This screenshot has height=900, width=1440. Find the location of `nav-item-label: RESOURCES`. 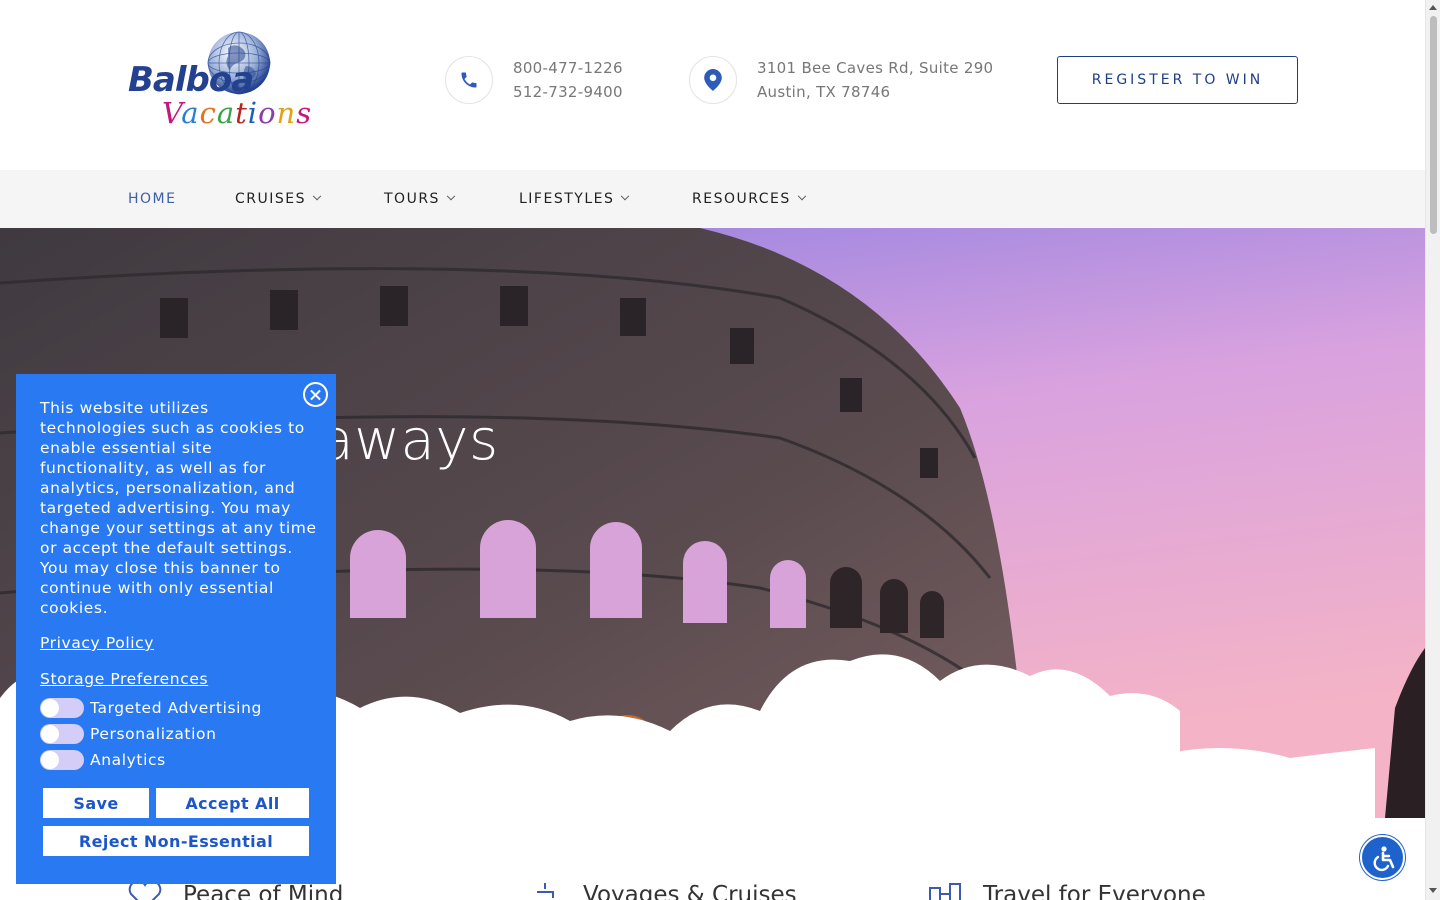

nav-item-label: RESOURCES is located at coordinates (741, 199).